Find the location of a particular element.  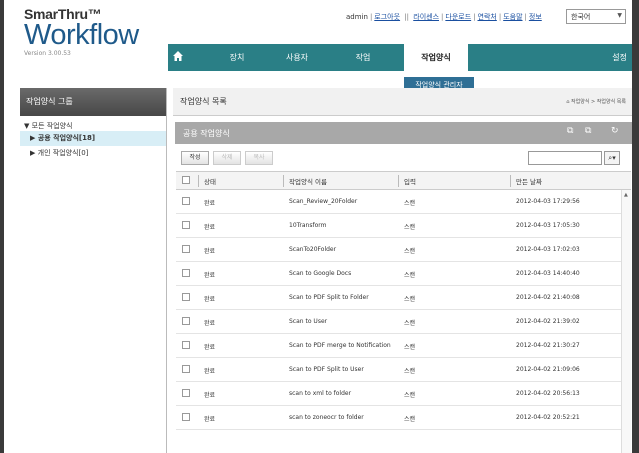

scroll-up-icon: ▲ is located at coordinates (626, 195).